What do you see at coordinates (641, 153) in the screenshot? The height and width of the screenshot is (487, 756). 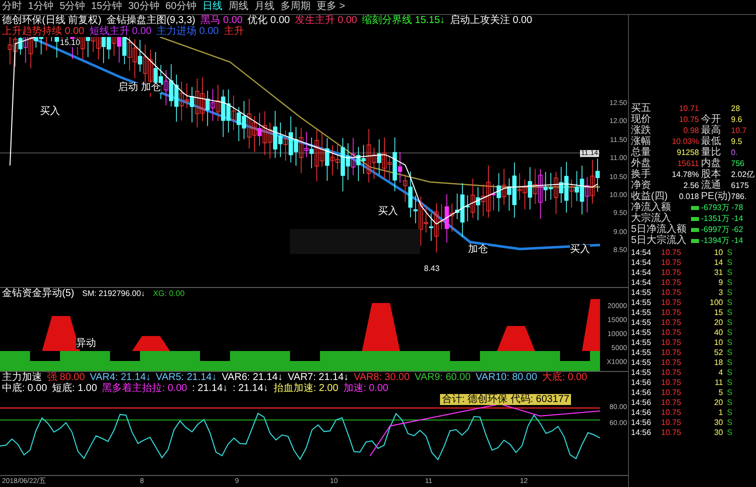 I see `quote-label: 总量` at bounding box center [641, 153].